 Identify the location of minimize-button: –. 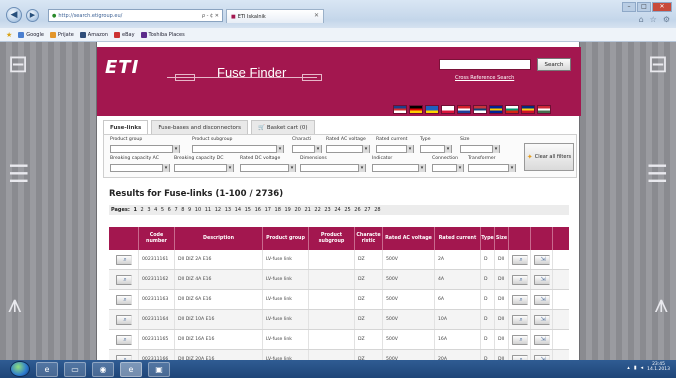
(629, 7).